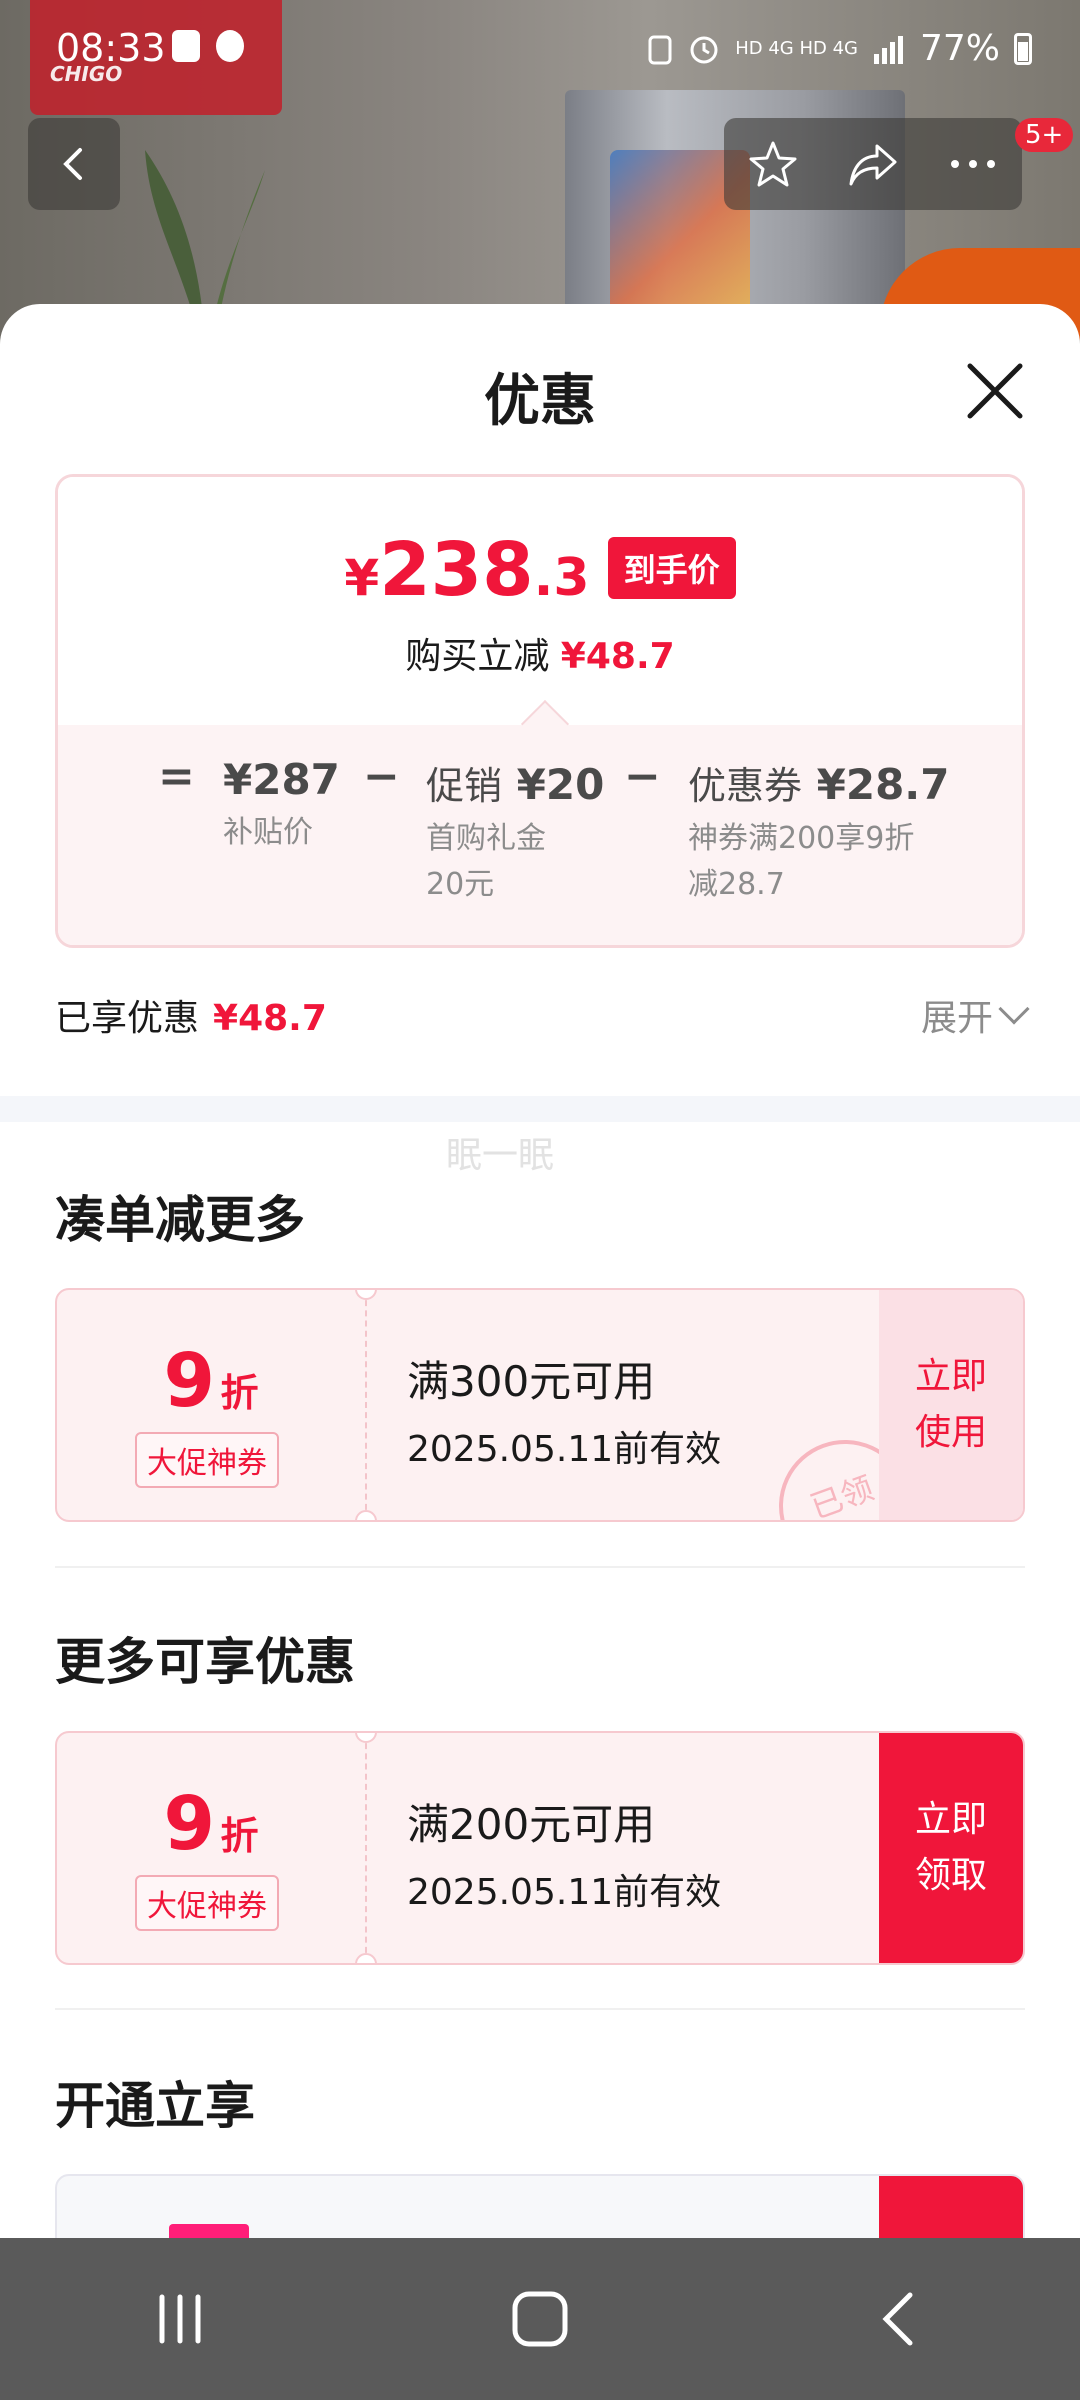 Image resolution: width=1080 pixels, height=2400 pixels. What do you see at coordinates (796, 48) in the screenshot?
I see `network-label: HD 4G HD 4G` at bounding box center [796, 48].